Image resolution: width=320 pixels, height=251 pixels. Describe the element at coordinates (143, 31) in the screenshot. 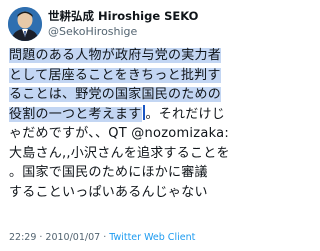

I see `user-handle: @SekoHiroshige` at that location.